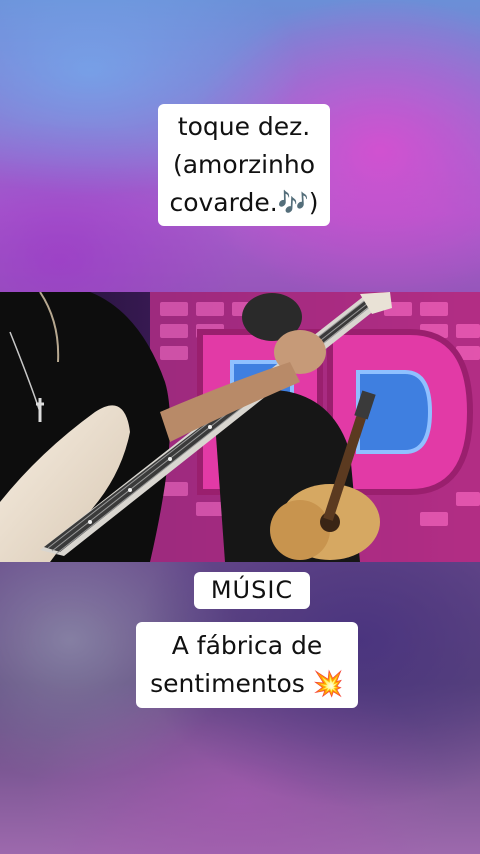 This screenshot has width=480, height=854. I want to click on caption-top-line3: covarde.🎶), so click(244, 202).